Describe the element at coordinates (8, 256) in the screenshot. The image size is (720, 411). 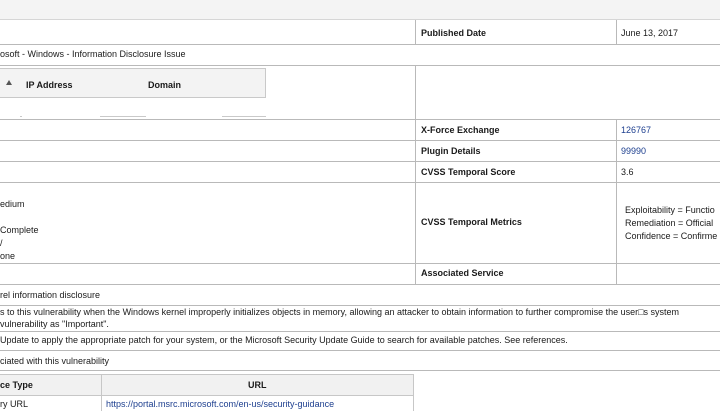
I see `cvss-metric-line: one` at that location.